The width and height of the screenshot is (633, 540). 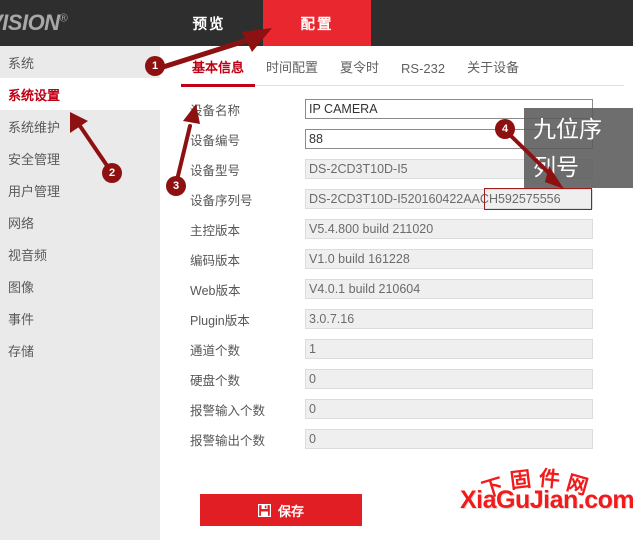 I want to click on sidebar-item-image: 图像, so click(x=80, y=286).